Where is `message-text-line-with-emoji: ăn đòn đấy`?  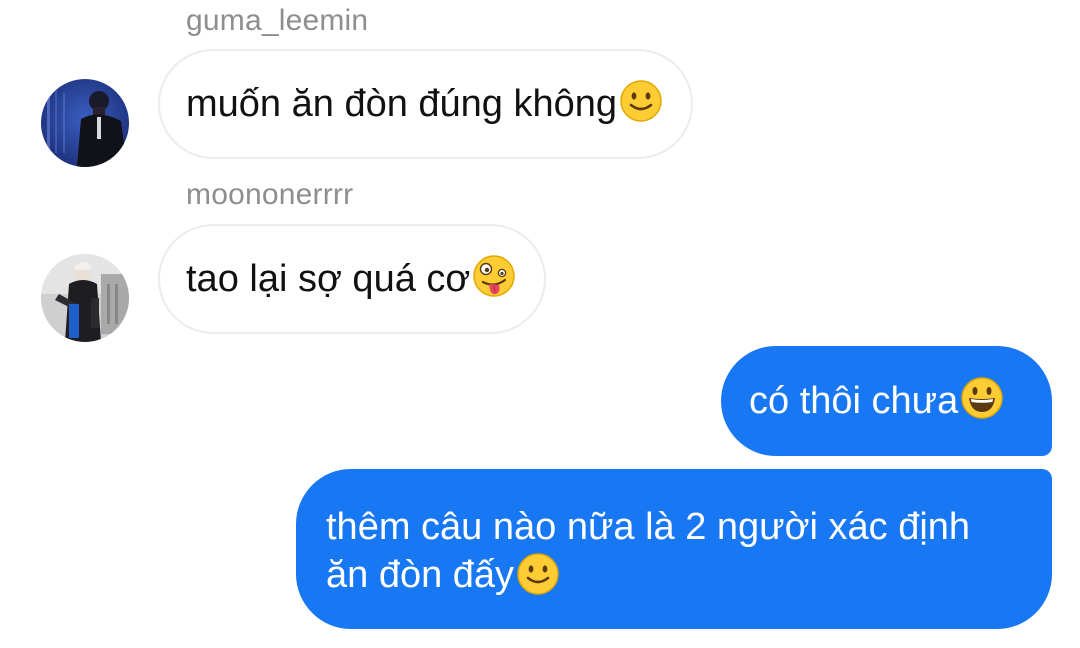
message-text-line-with-emoji: ăn đòn đấy is located at coordinates (674, 575).